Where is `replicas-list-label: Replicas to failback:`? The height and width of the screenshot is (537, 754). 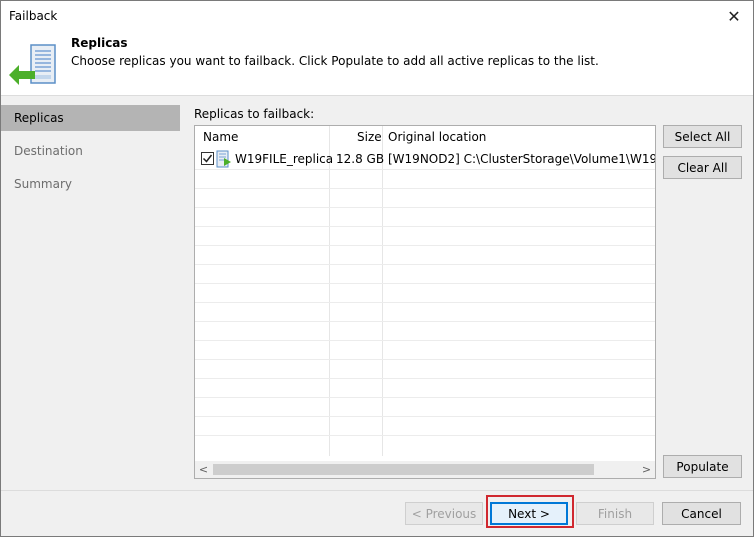 replicas-list-label: Replicas to failback: is located at coordinates (254, 114).